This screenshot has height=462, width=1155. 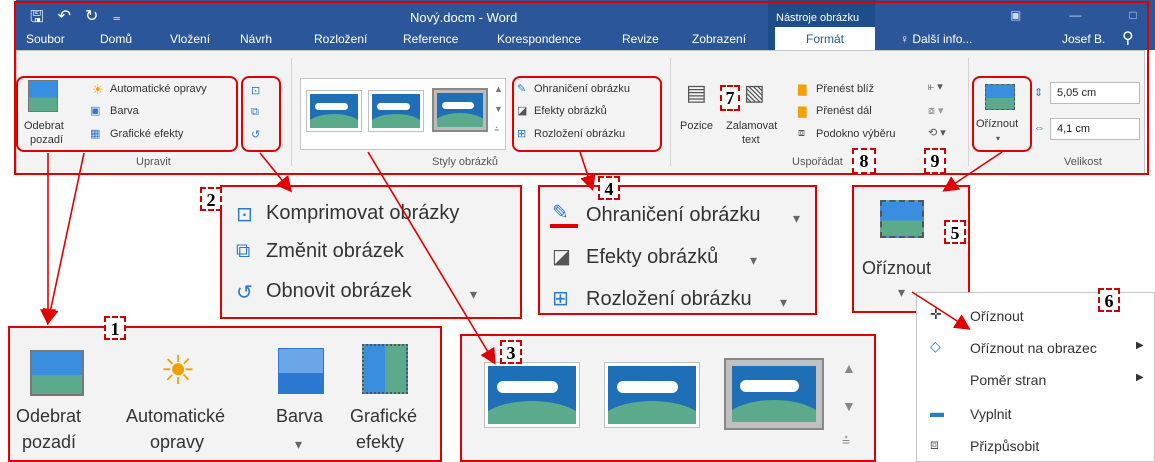 I want to click on callout-7: 7, so click(x=730, y=98).